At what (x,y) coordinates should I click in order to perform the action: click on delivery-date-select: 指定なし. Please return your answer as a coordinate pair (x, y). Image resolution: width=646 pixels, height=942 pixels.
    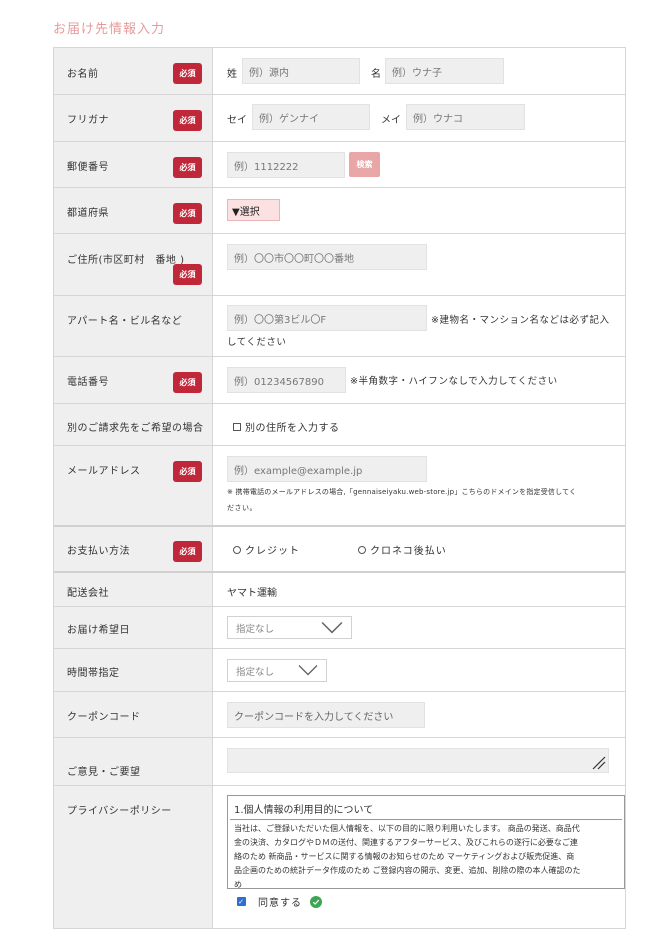
    Looking at the image, I should click on (289, 627).